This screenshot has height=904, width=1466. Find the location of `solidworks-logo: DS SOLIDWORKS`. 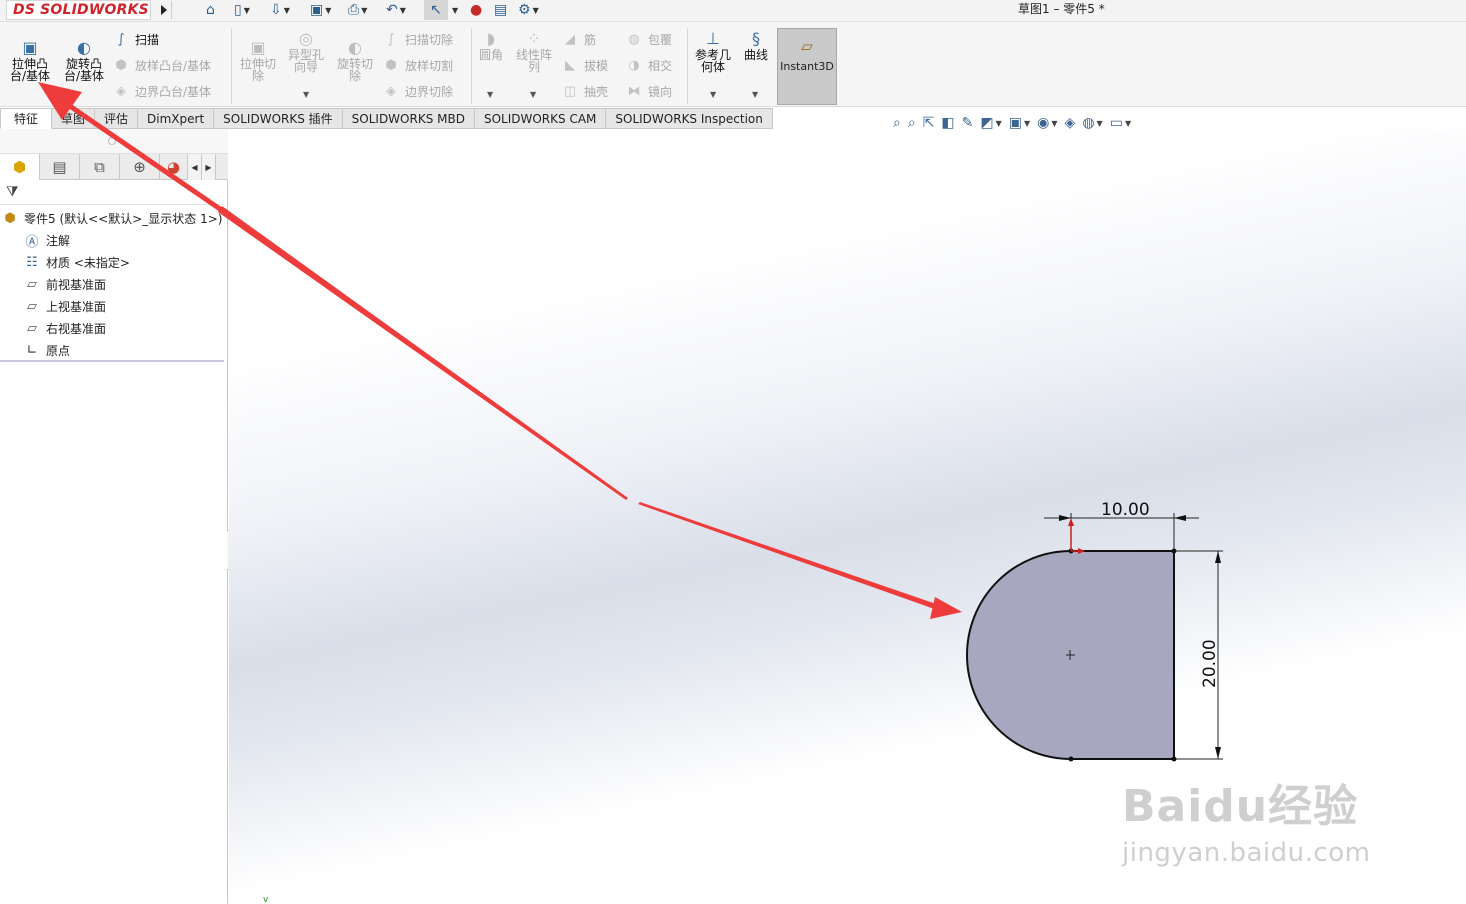

solidworks-logo: DS SOLIDWORKS is located at coordinates (78, 10).